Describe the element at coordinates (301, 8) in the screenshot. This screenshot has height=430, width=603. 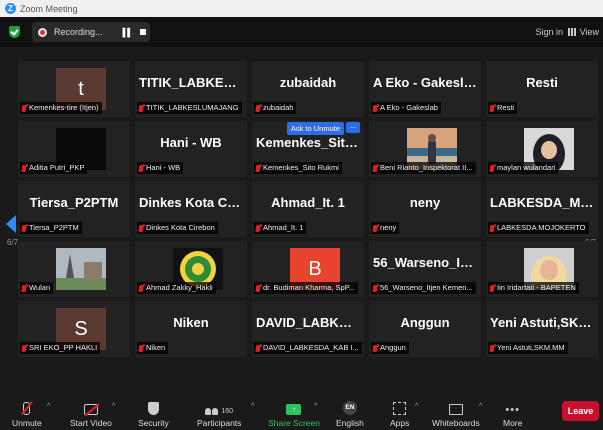
I see `window-titlebar: Z Zoom Meeting` at that location.